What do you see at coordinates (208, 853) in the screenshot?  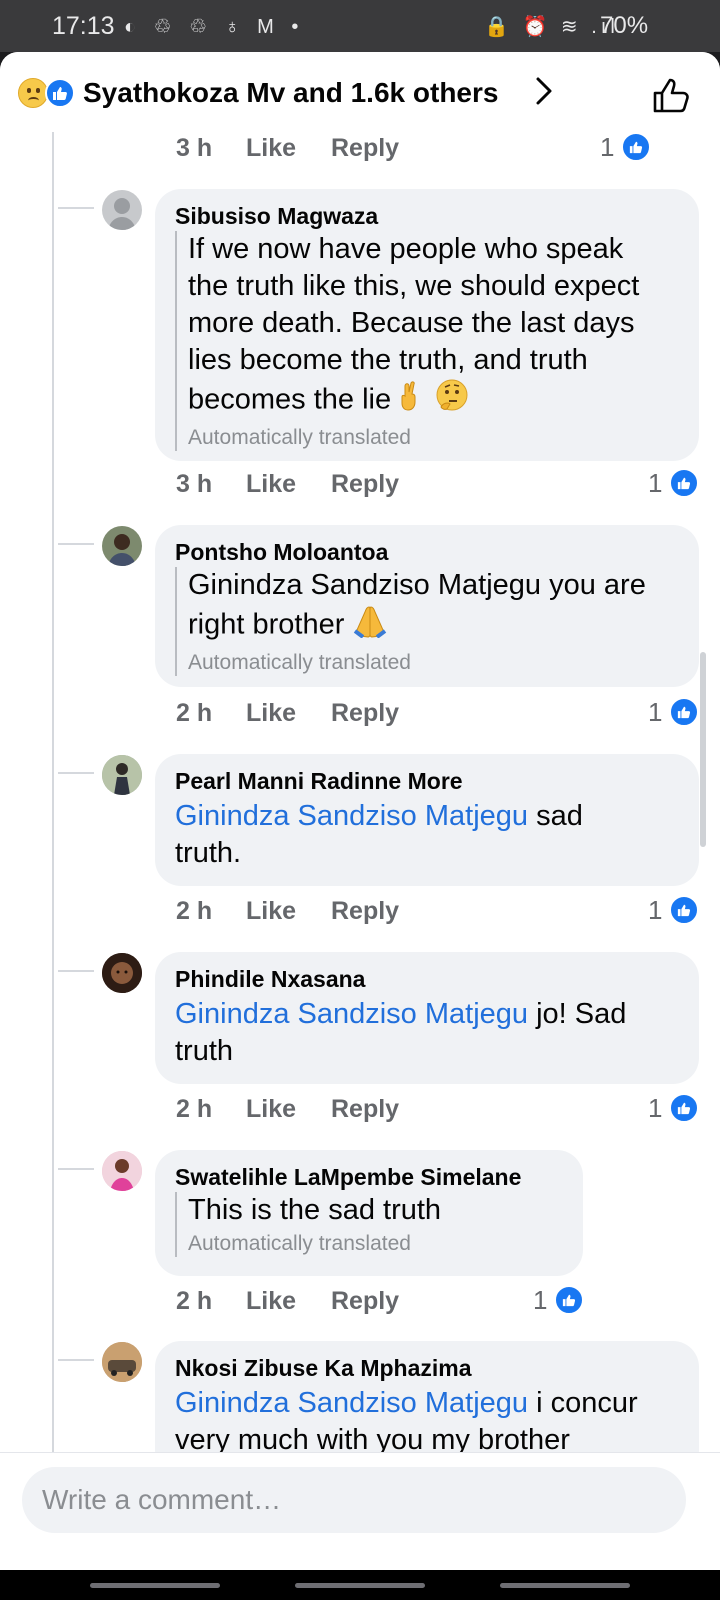 I see `comment-text-line: truth.` at bounding box center [208, 853].